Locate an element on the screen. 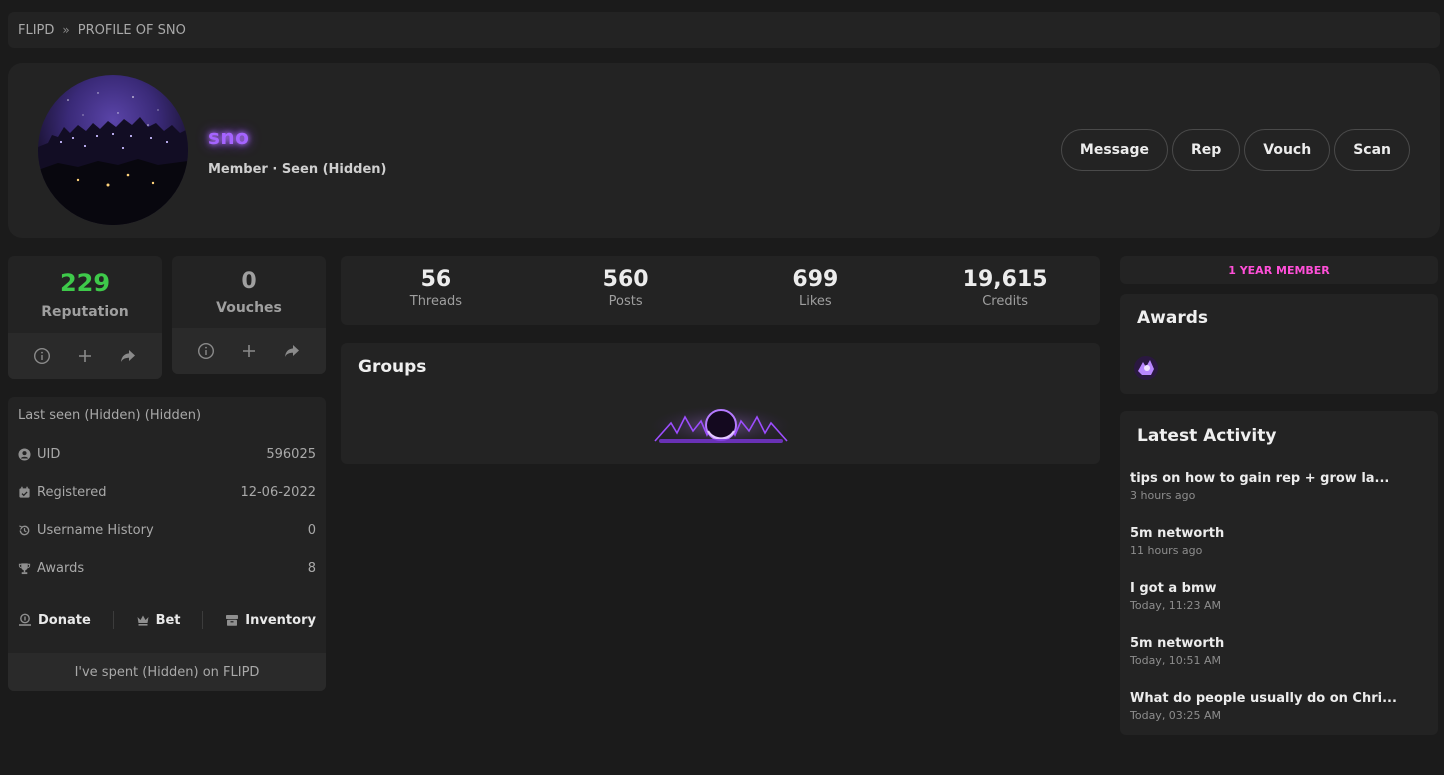 This screenshot has width=1444, height=775. inventory-icon is located at coordinates (232, 620).